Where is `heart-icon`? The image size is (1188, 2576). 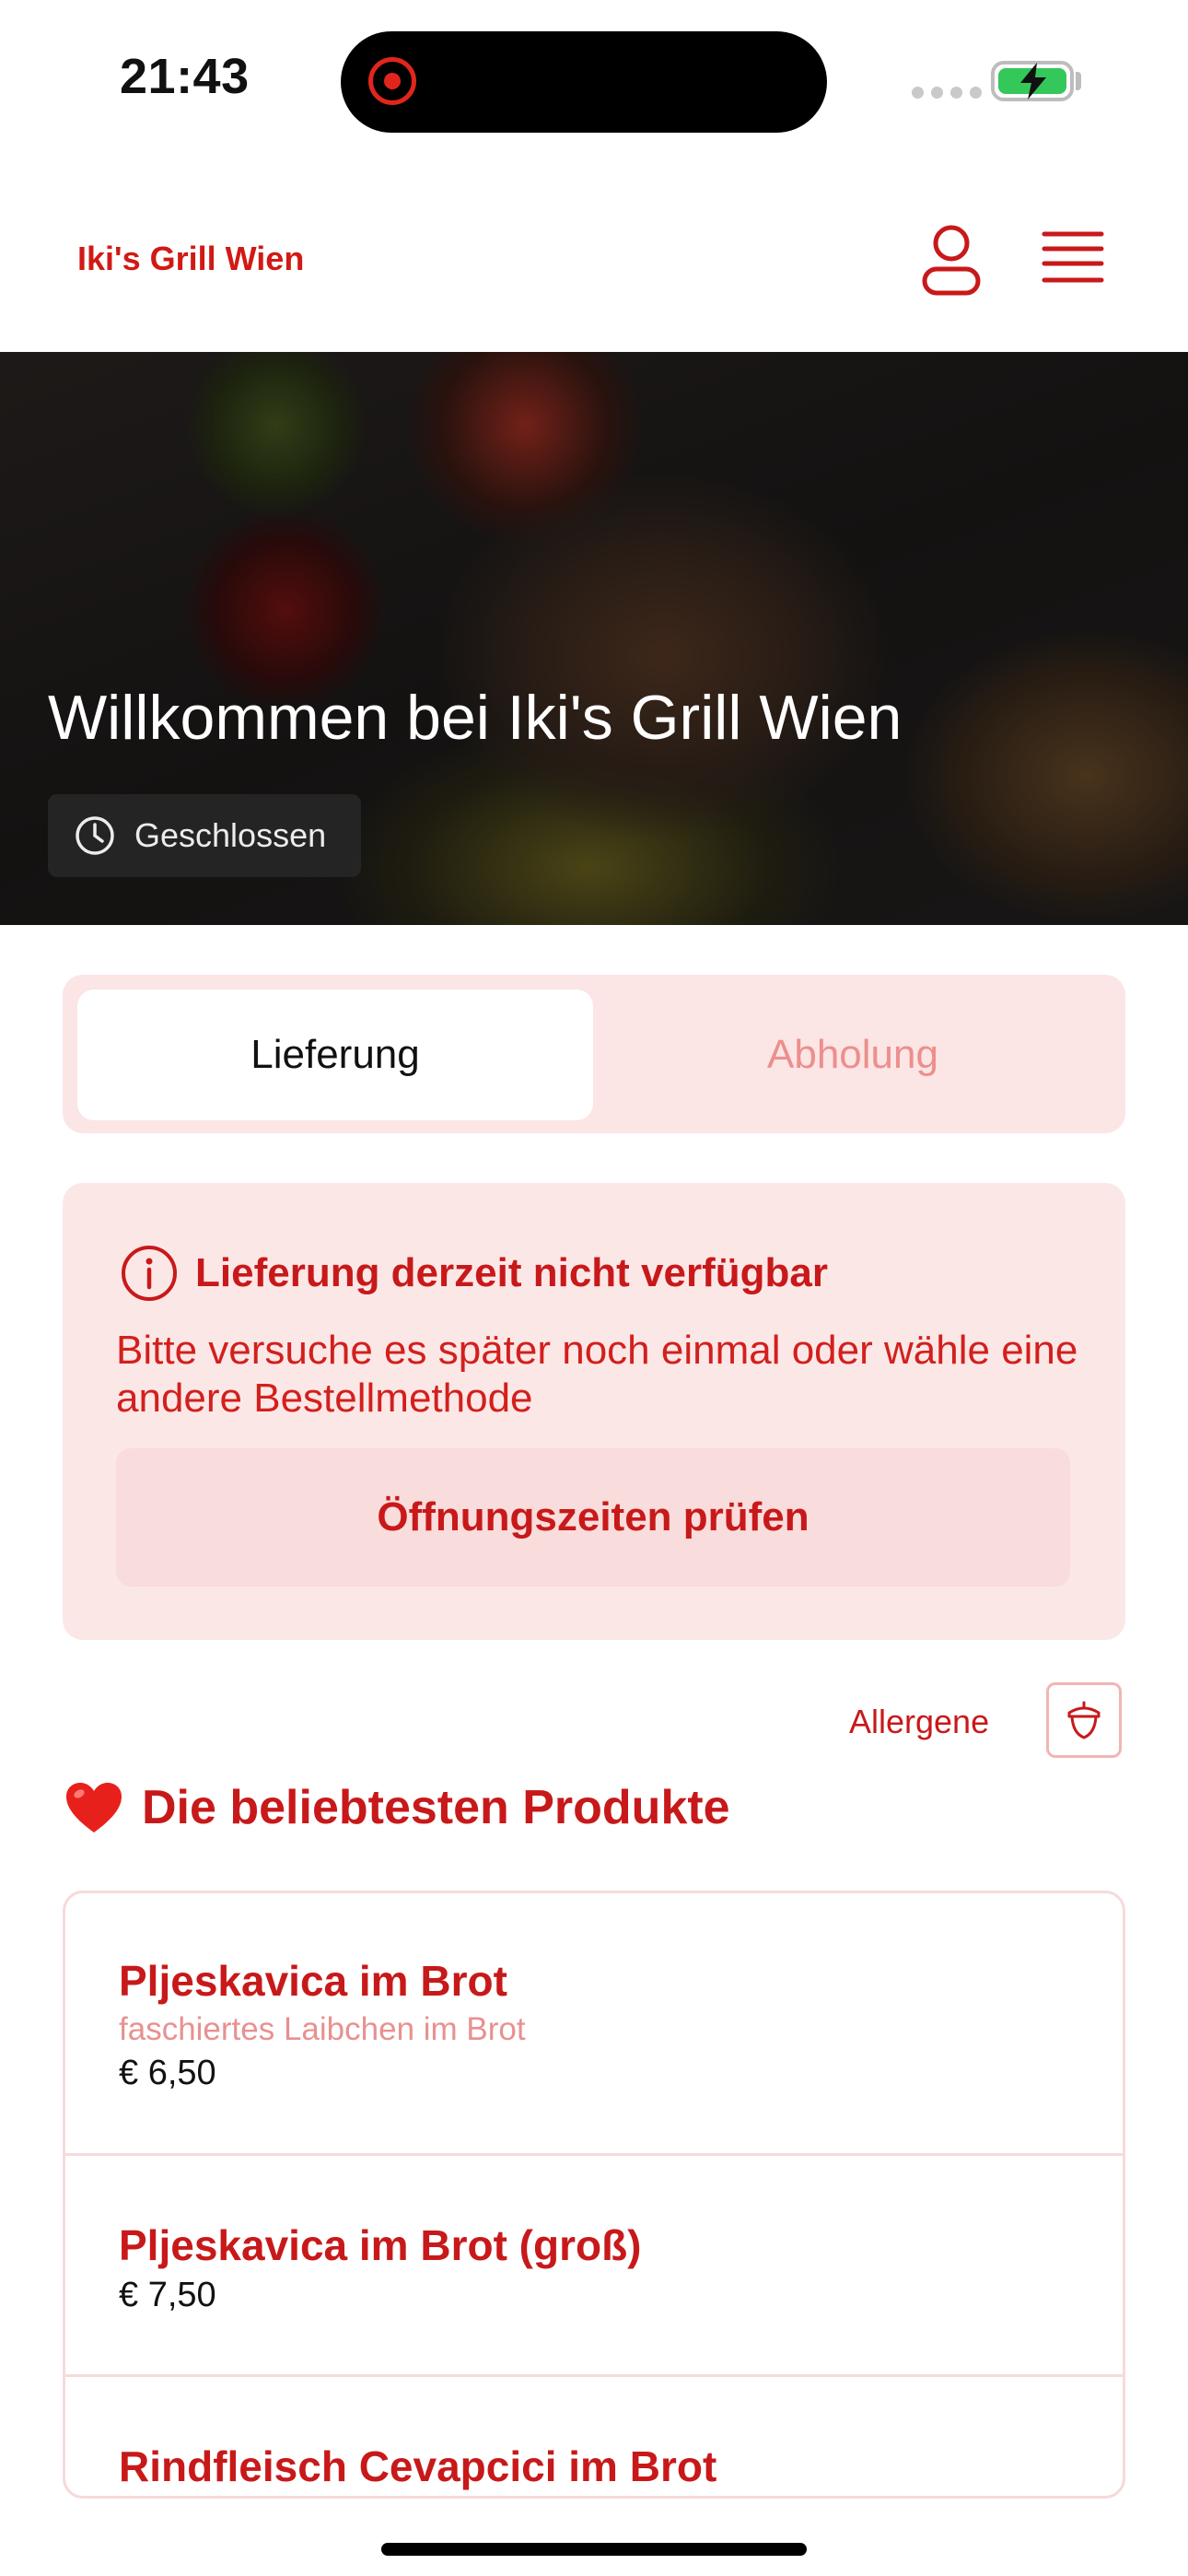 heart-icon is located at coordinates (94, 1807).